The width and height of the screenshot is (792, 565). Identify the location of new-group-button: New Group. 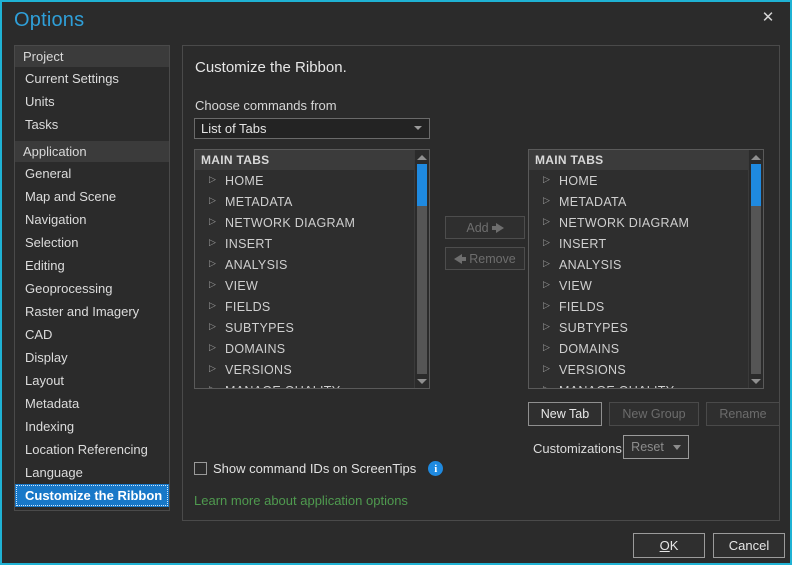
(654, 414).